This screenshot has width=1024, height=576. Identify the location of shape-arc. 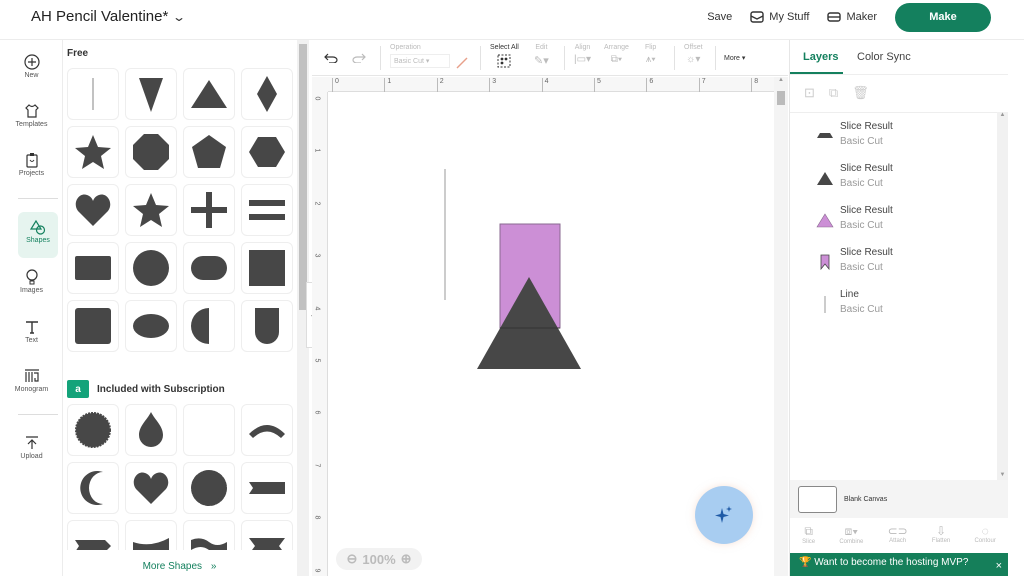
(267, 430).